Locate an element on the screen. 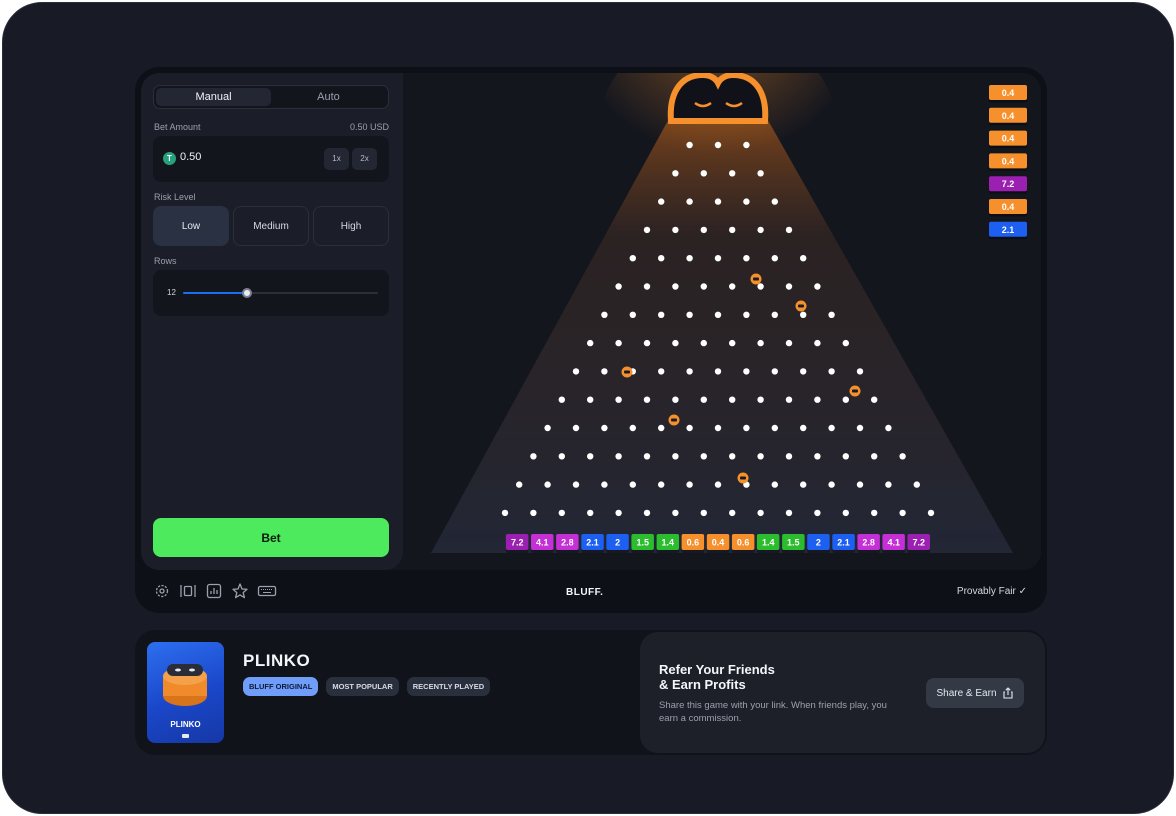 Image resolution: width=1176 pixels, height=816 pixels. stats-icon is located at coordinates (214, 591).